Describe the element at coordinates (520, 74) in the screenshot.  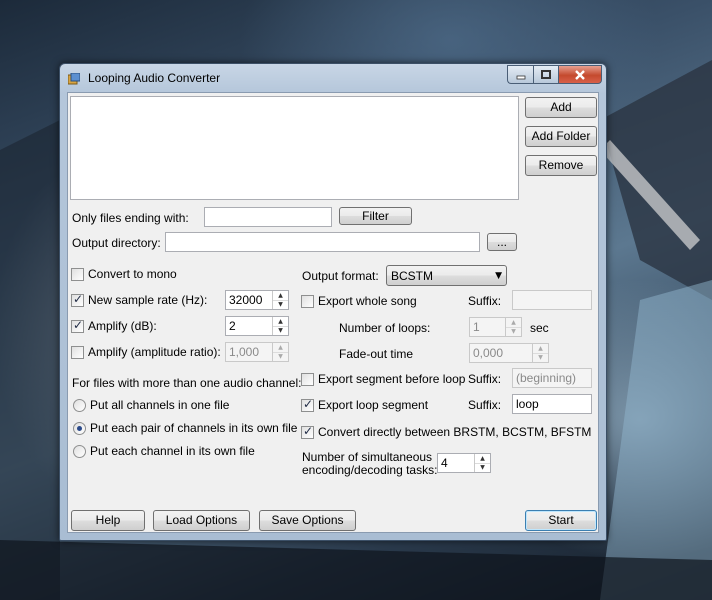
I see `minimize-button` at that location.